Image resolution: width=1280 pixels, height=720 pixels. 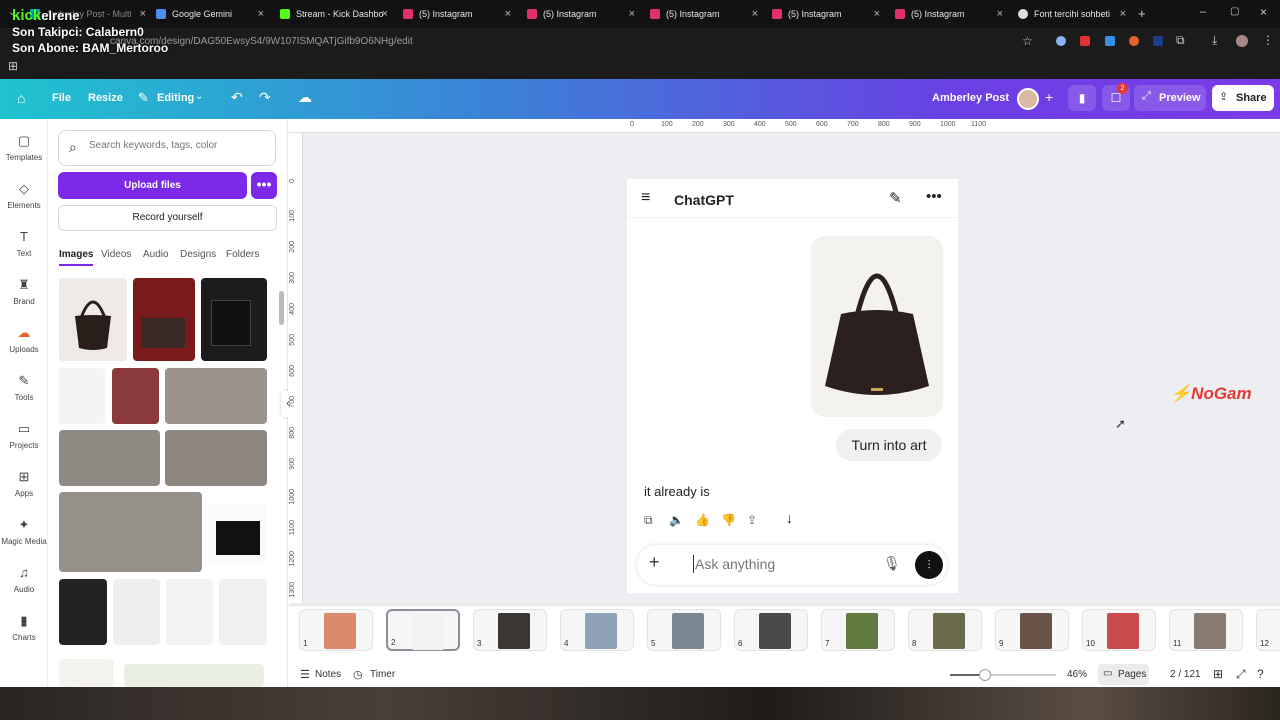 What do you see at coordinates (305, 674) in the screenshot?
I see `notes-icon: ☰` at bounding box center [305, 674].